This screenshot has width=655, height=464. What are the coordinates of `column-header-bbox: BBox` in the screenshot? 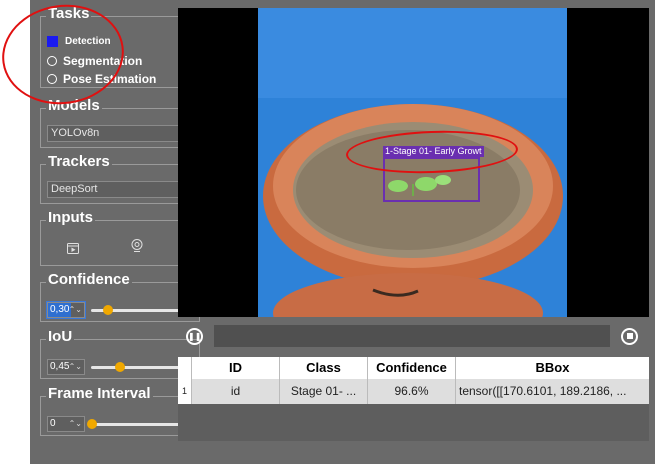 It's located at (552, 368).